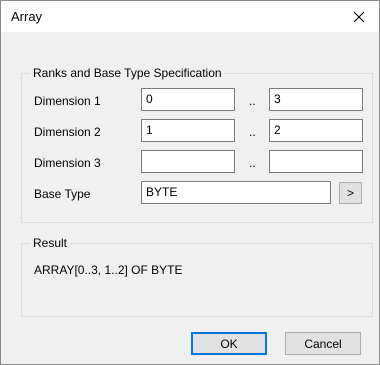 This screenshot has width=380, height=365. Describe the element at coordinates (50, 243) in the screenshot. I see `result-group-legend: Result` at that location.